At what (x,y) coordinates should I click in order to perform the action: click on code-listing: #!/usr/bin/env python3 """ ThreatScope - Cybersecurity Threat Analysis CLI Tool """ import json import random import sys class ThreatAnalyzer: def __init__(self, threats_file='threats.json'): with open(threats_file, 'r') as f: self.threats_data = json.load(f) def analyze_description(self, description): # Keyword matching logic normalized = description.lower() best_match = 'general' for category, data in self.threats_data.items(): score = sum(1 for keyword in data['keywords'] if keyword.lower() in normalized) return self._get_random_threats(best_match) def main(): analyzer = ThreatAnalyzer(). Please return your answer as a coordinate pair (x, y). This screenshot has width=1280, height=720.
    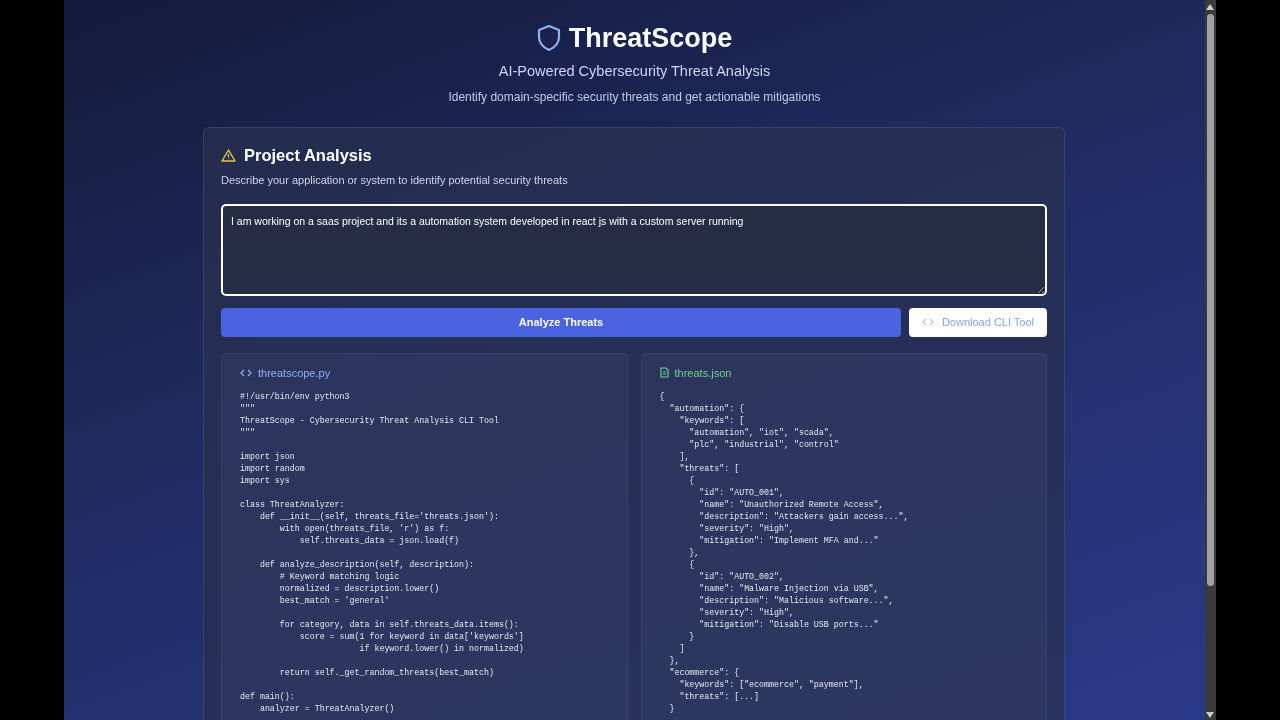
    Looking at the image, I should click on (382, 553).